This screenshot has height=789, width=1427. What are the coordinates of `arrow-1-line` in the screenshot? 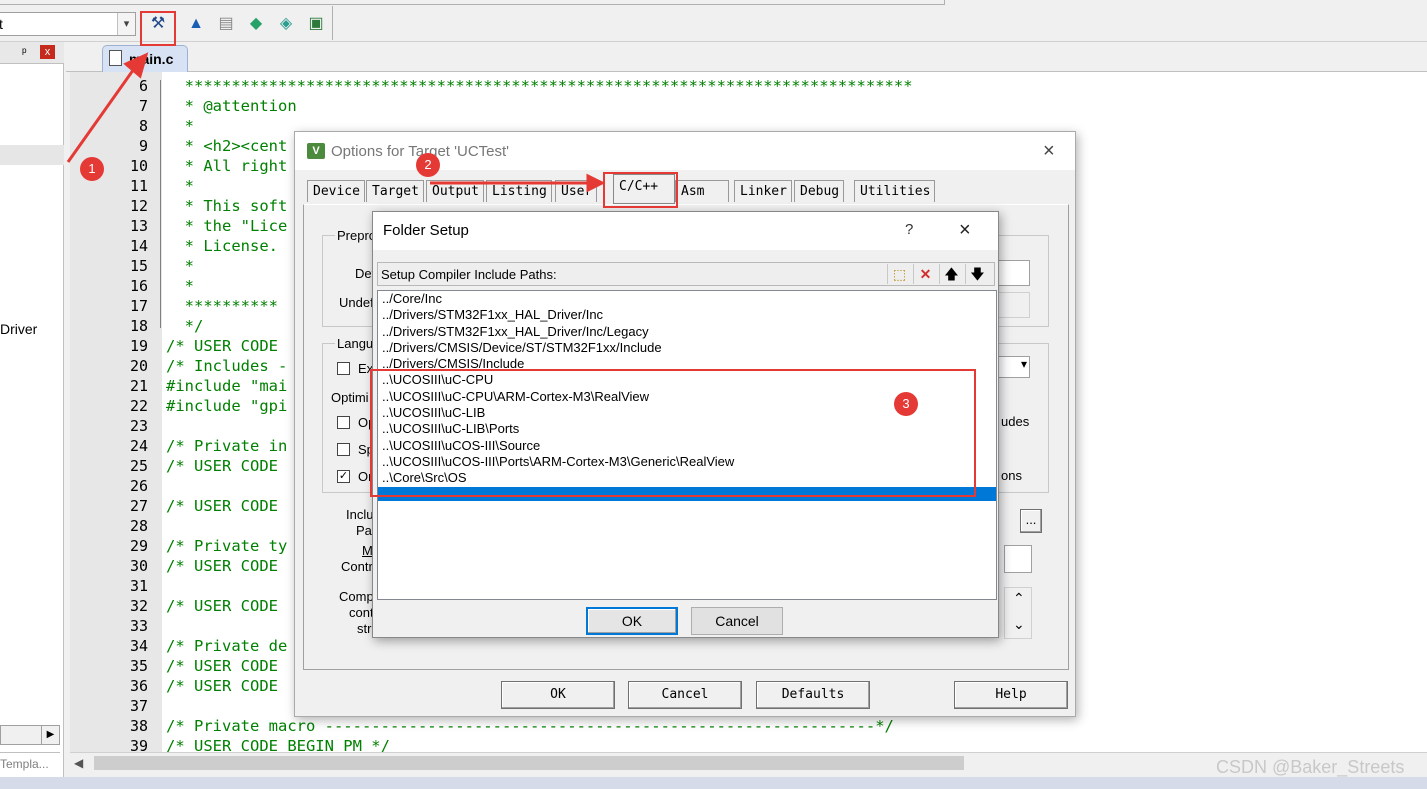 It's located at (102, 114).